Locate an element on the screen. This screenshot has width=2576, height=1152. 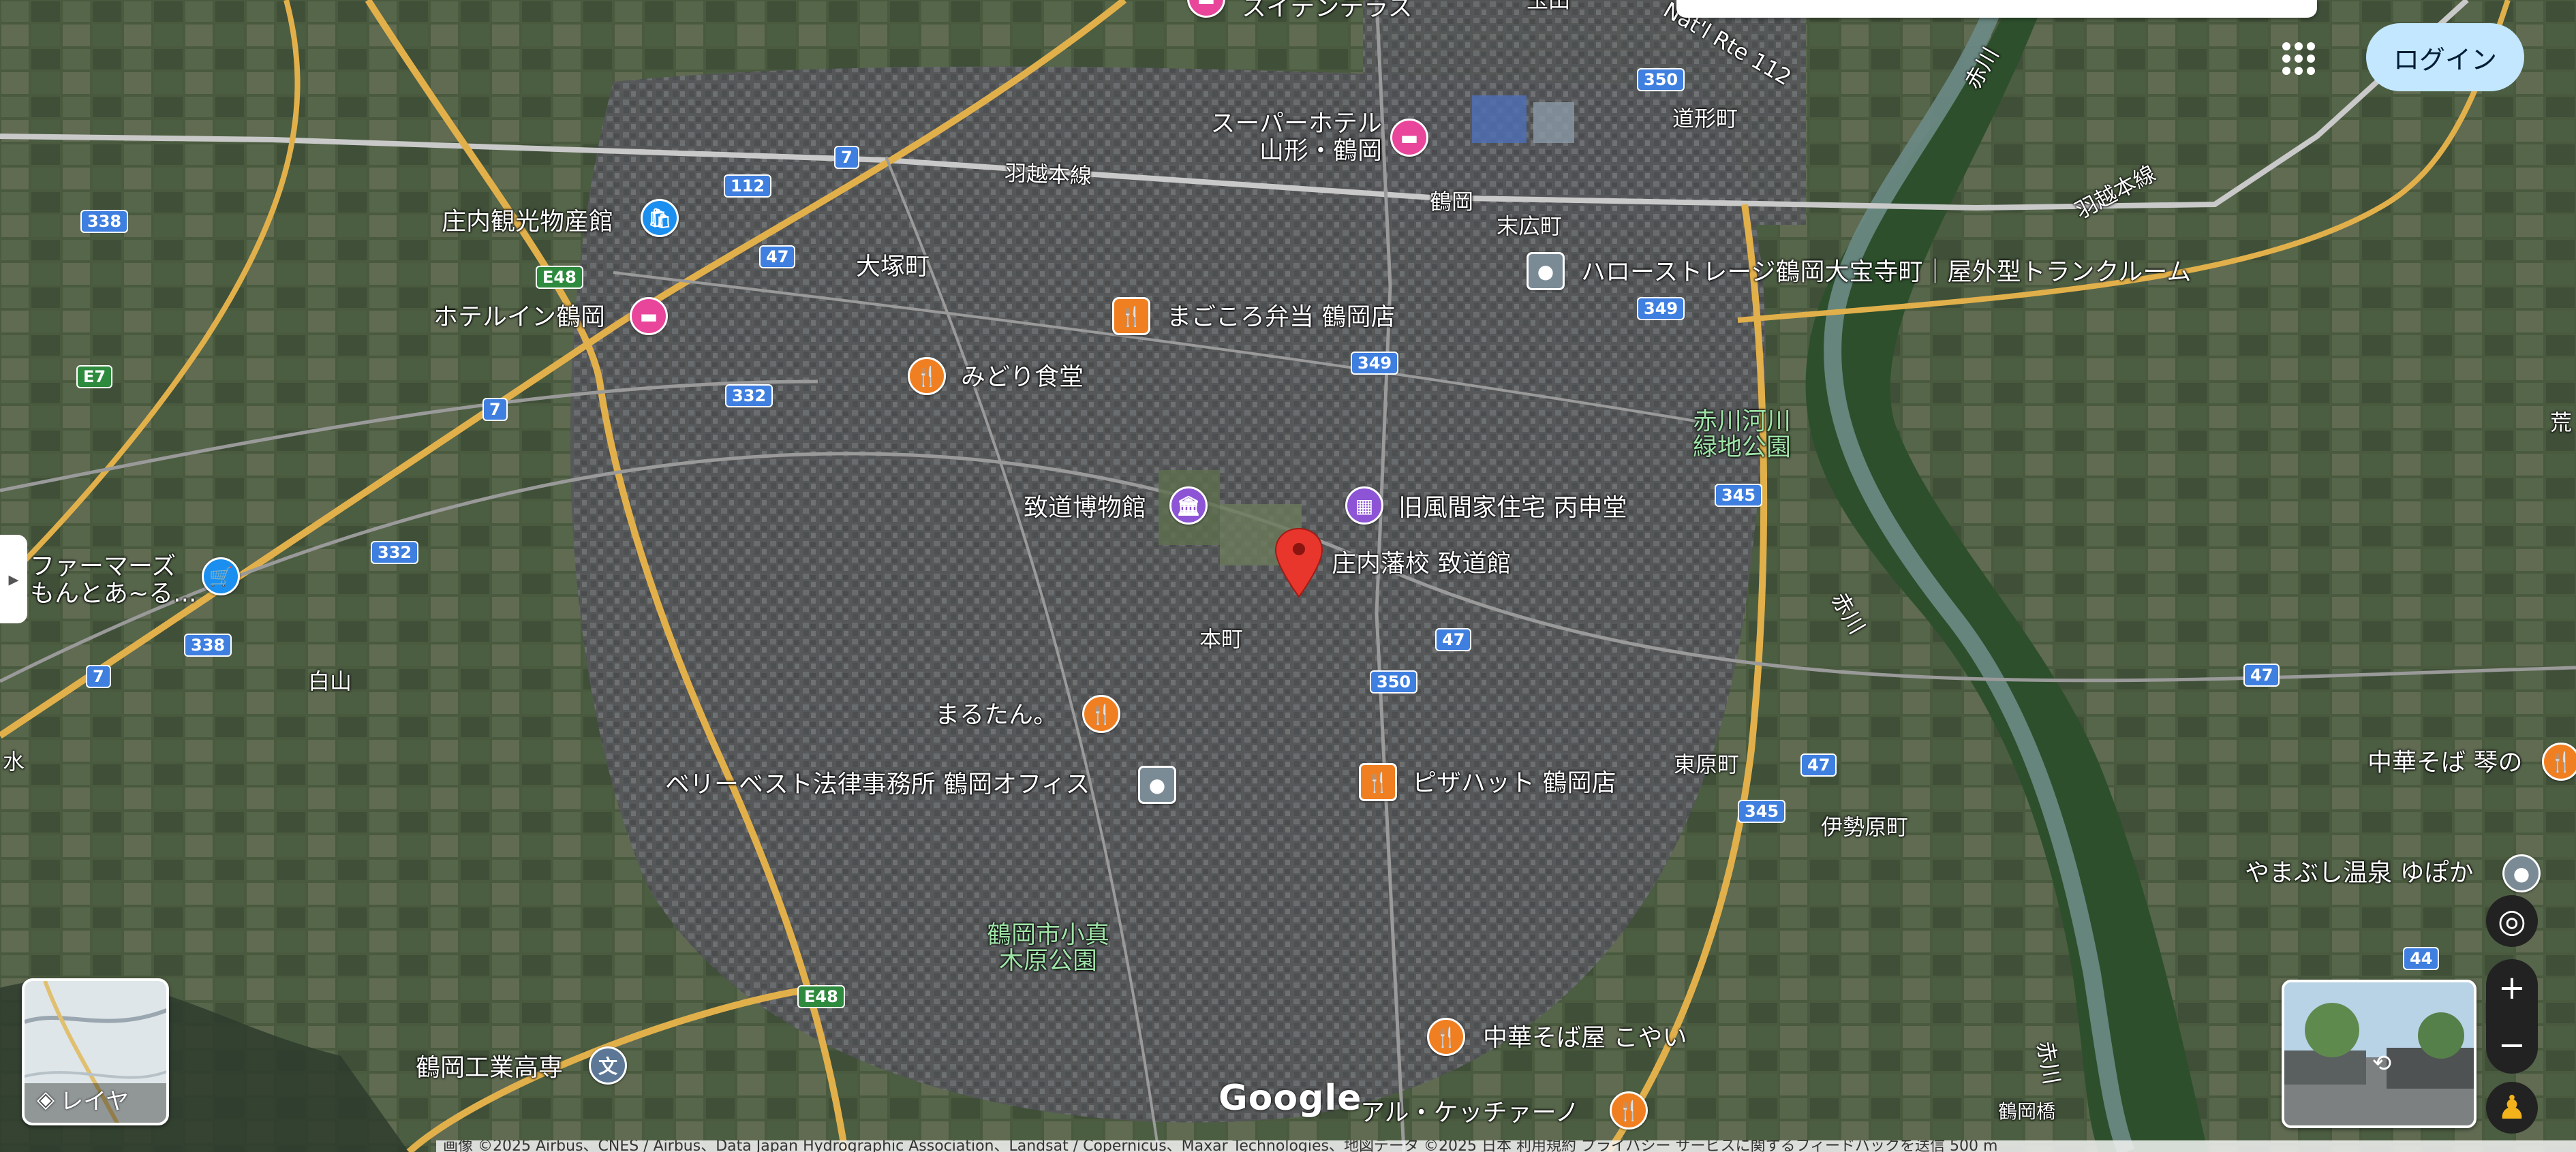
area-label: 末広町 is located at coordinates (1530, 226).